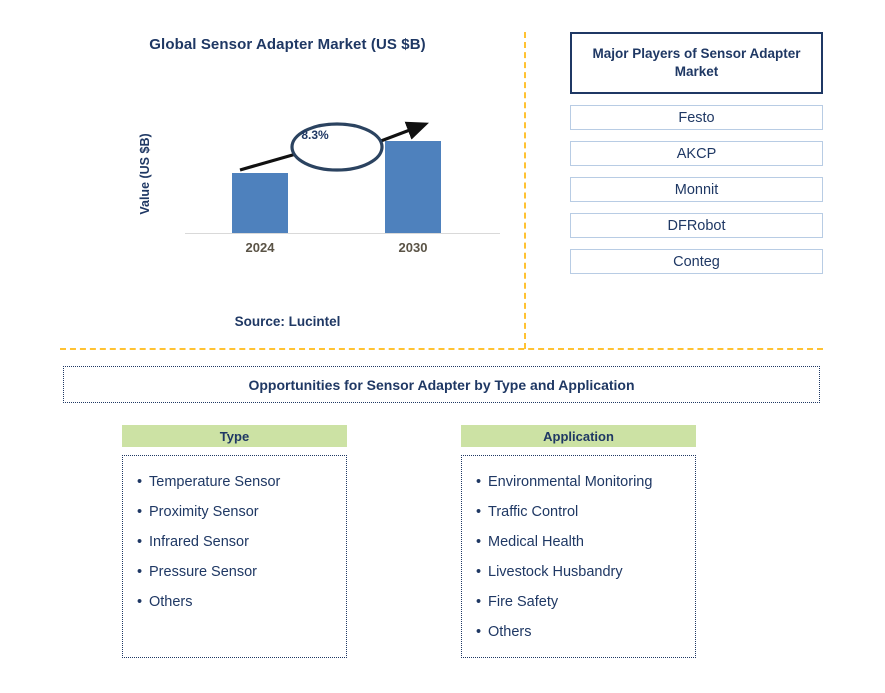 The width and height of the screenshot is (885, 693). Describe the element at coordinates (260, 247) in the screenshot. I see `x-tick-label-2024: 2024` at that location.